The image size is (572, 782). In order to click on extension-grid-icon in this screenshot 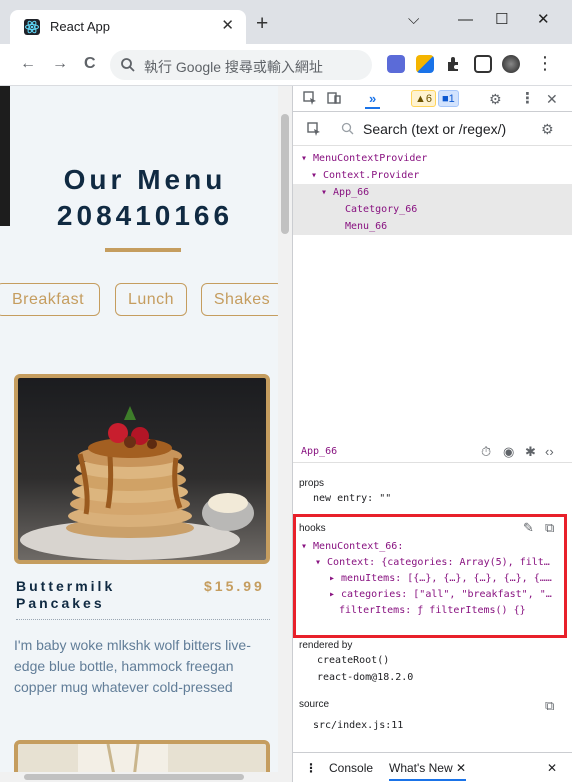, I will do `click(396, 64)`.